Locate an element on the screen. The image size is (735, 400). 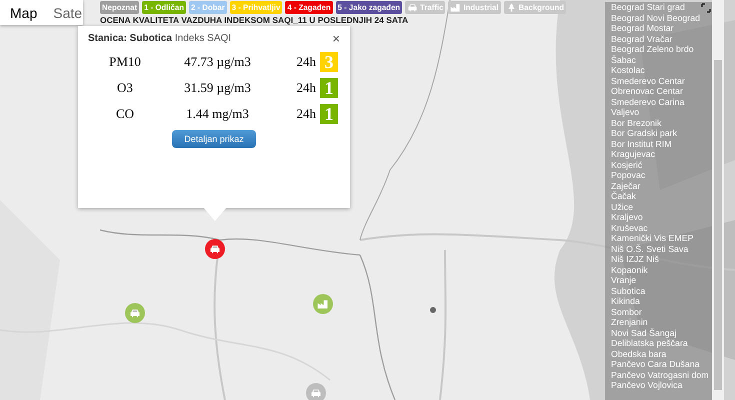
station-link: Kragujevac is located at coordinates (661, 154).